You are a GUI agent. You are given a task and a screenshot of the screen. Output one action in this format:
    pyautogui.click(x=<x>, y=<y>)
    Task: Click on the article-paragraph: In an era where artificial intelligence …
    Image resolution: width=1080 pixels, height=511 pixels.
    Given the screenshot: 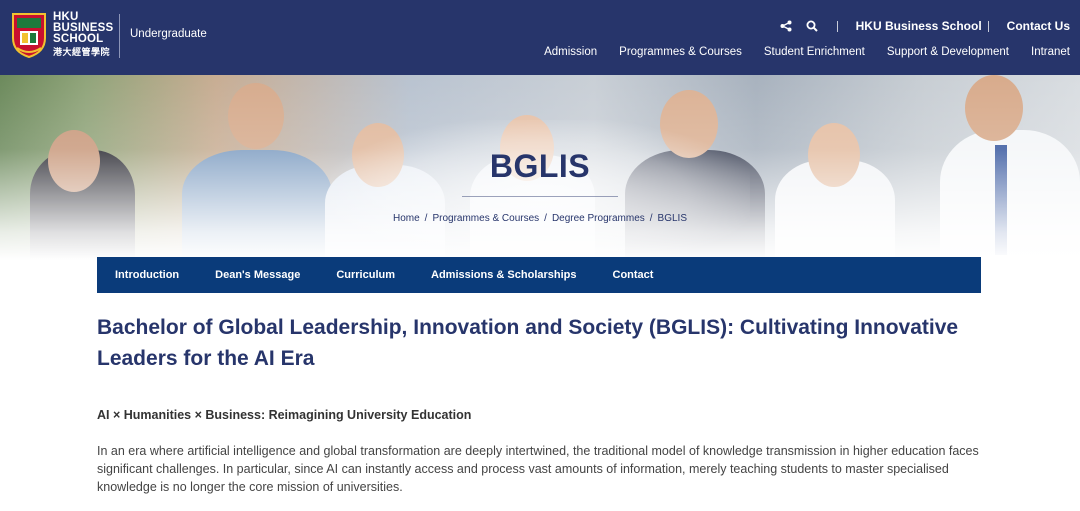 What is the action you would take?
    pyautogui.click(x=538, y=469)
    